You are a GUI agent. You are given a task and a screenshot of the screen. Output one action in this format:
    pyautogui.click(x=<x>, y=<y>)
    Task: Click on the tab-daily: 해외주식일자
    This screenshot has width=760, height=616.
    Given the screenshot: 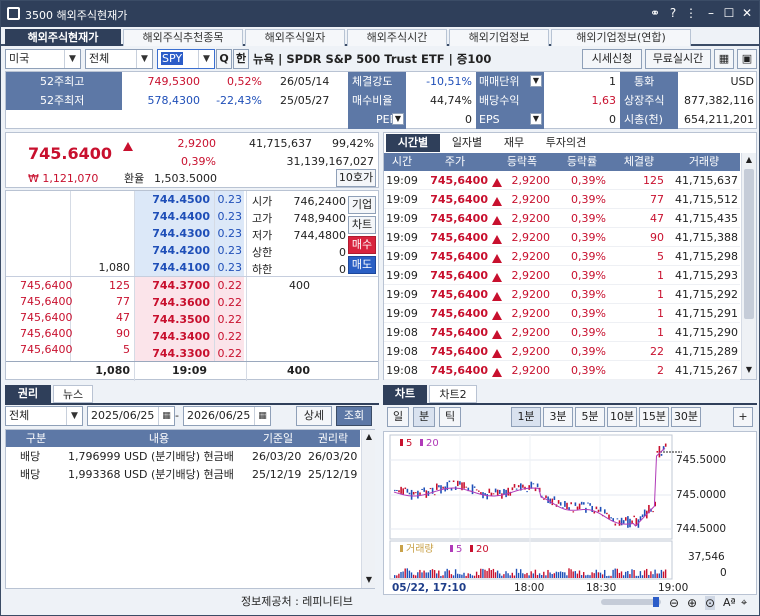 What is the action you would take?
    pyautogui.click(x=295, y=37)
    